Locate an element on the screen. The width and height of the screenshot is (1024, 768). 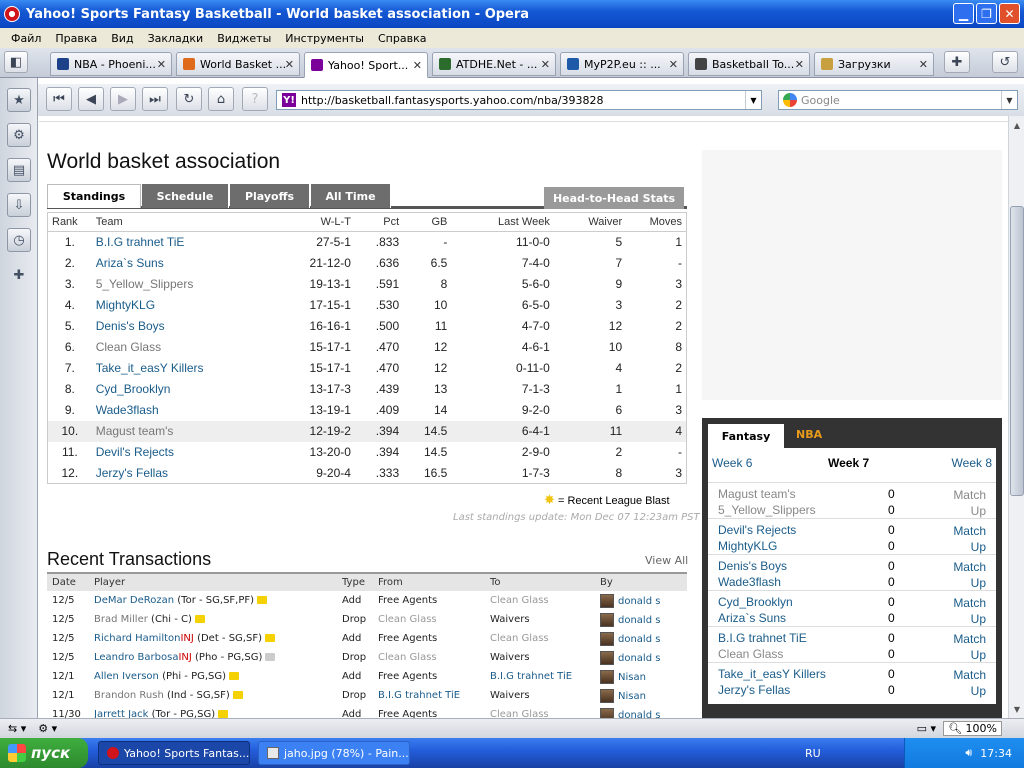
new-tab-button: ✚ is located at coordinates (957, 62).